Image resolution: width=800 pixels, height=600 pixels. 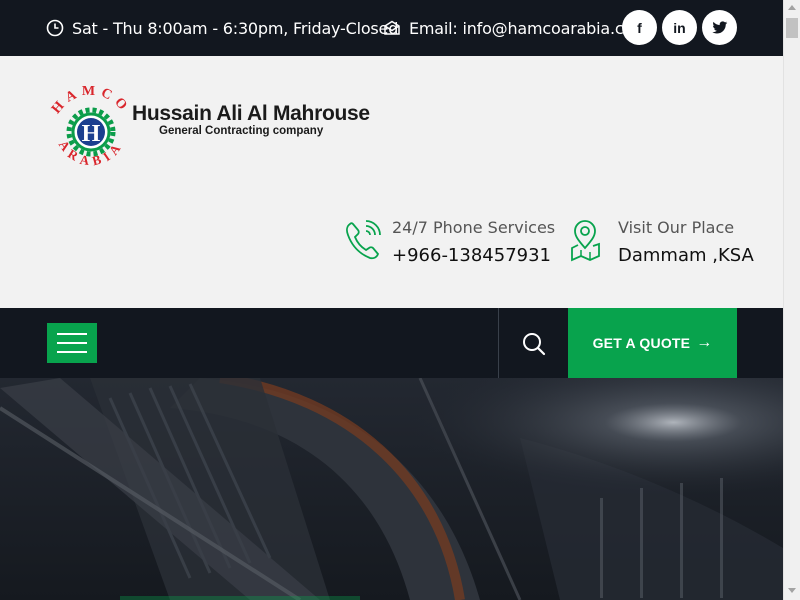 I want to click on scrollbar-thumb, so click(x=792, y=28).